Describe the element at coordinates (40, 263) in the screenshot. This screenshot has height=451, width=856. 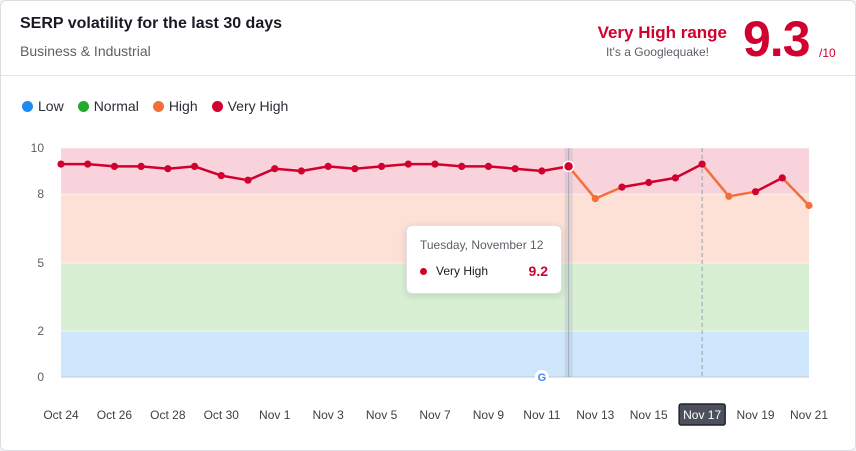
I see `y-tick-label: 5` at that location.